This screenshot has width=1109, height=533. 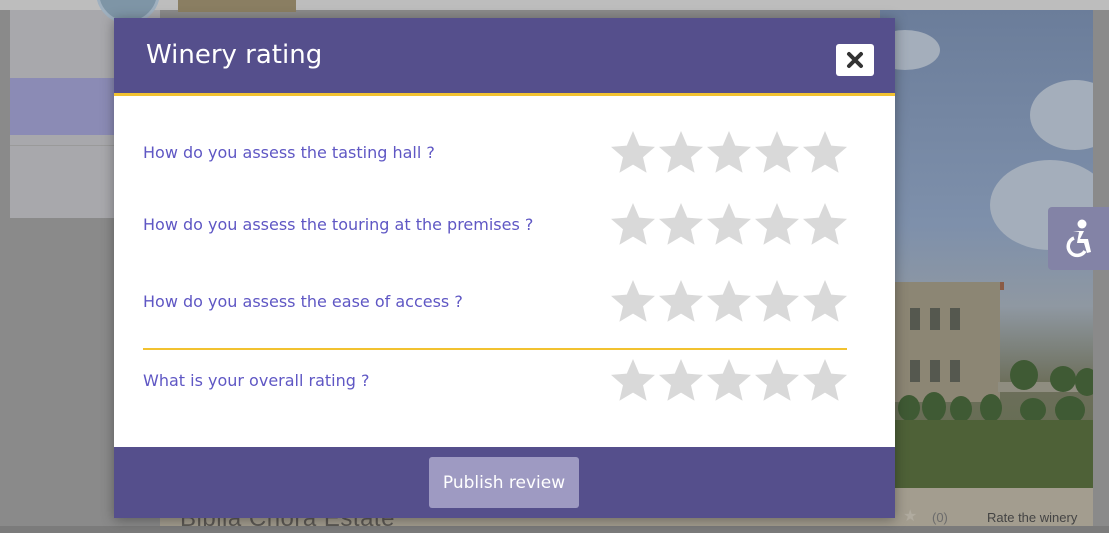 I want to click on thumbnail-image, so click(x=237, y=6).